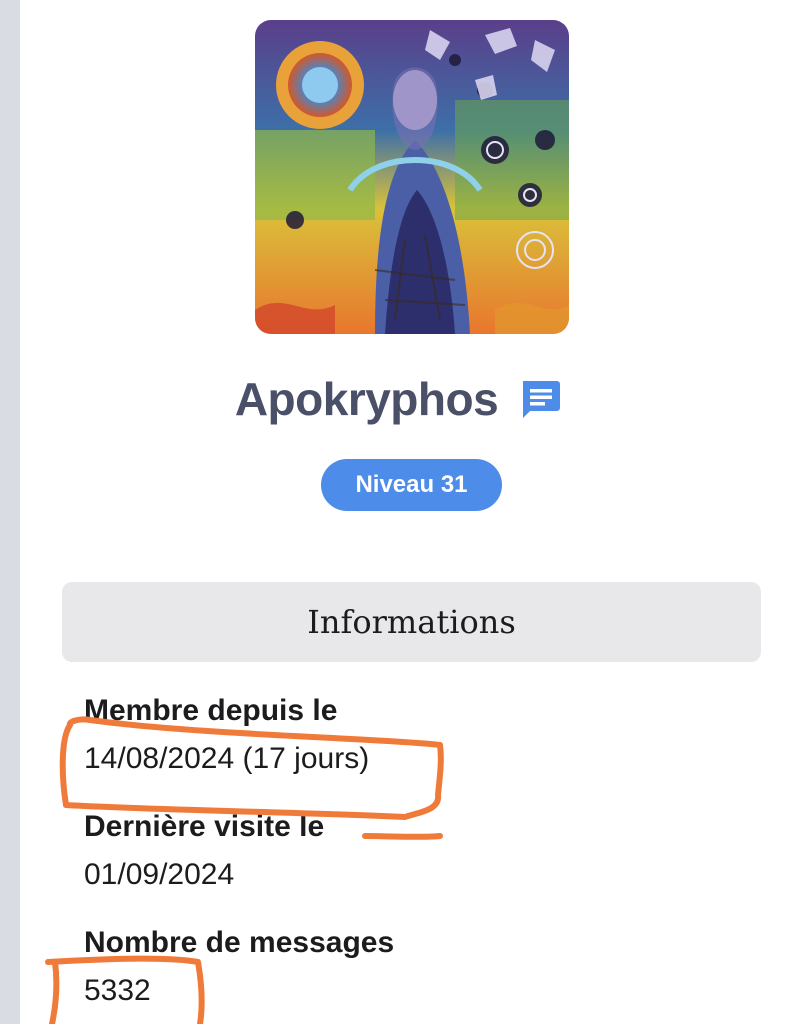 This screenshot has height=1024, width=797. What do you see at coordinates (204, 826) in the screenshot?
I see `last-visit-label: Dernière visite le` at bounding box center [204, 826].